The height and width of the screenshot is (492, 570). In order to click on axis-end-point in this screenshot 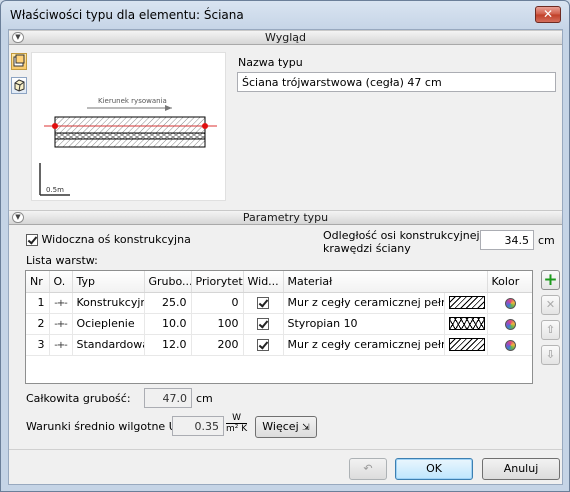, I will do `click(205, 126)`.